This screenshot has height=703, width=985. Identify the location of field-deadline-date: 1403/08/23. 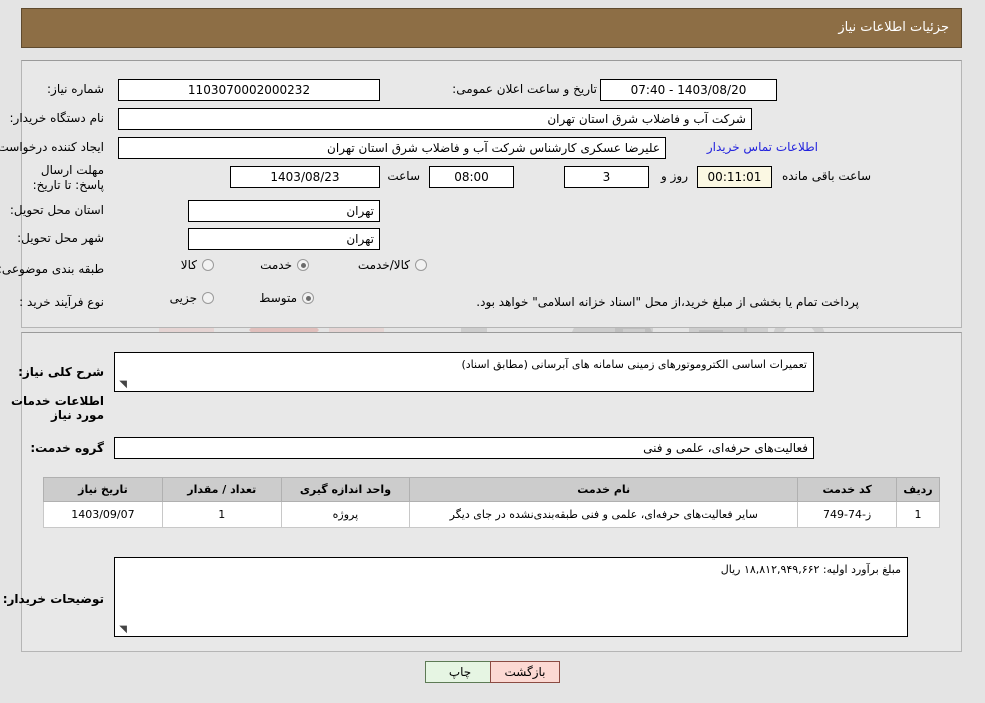
(306, 177).